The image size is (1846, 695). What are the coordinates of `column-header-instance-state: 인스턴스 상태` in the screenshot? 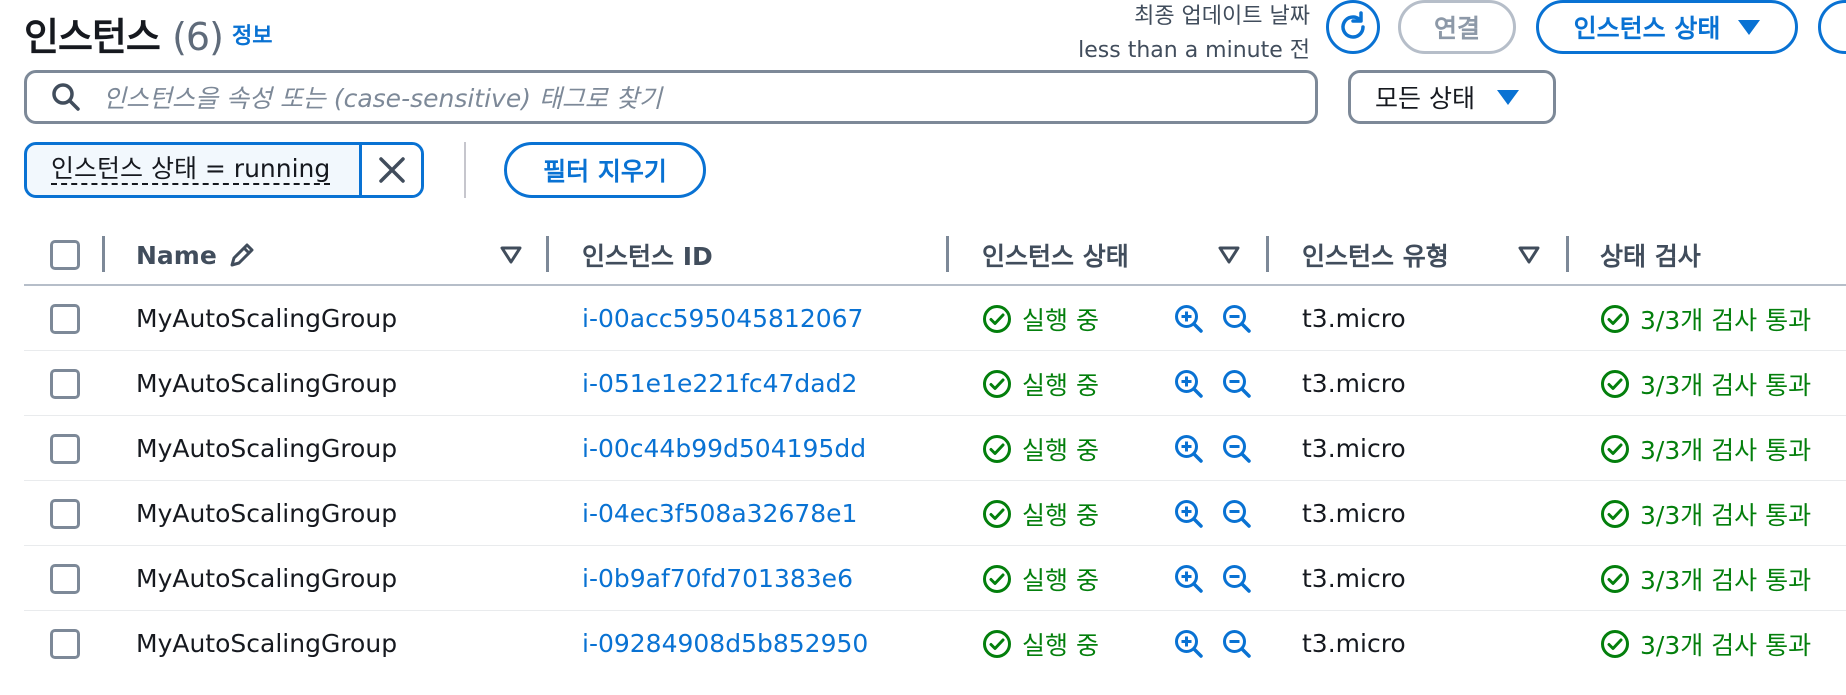 It's located at (1055, 255).